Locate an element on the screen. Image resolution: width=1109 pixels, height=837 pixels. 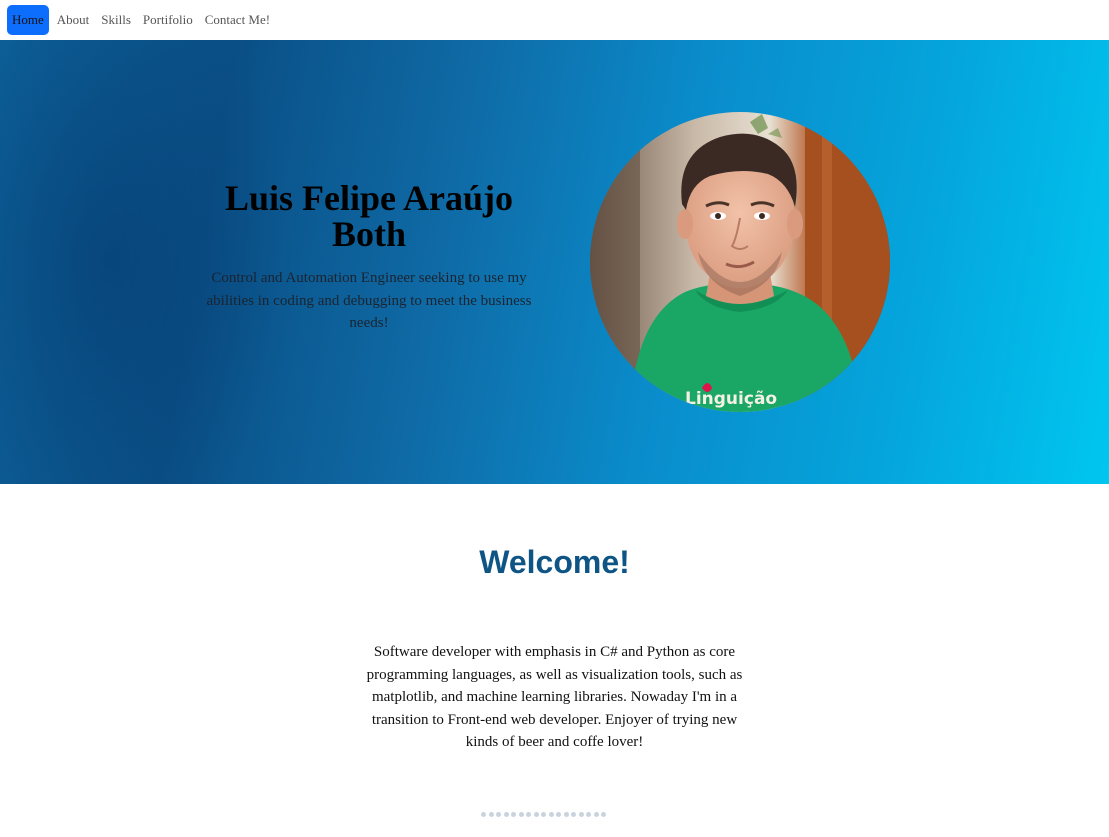
top-navbar: Home About Skills Portifolio Contact Me! is located at coordinates (554, 20).